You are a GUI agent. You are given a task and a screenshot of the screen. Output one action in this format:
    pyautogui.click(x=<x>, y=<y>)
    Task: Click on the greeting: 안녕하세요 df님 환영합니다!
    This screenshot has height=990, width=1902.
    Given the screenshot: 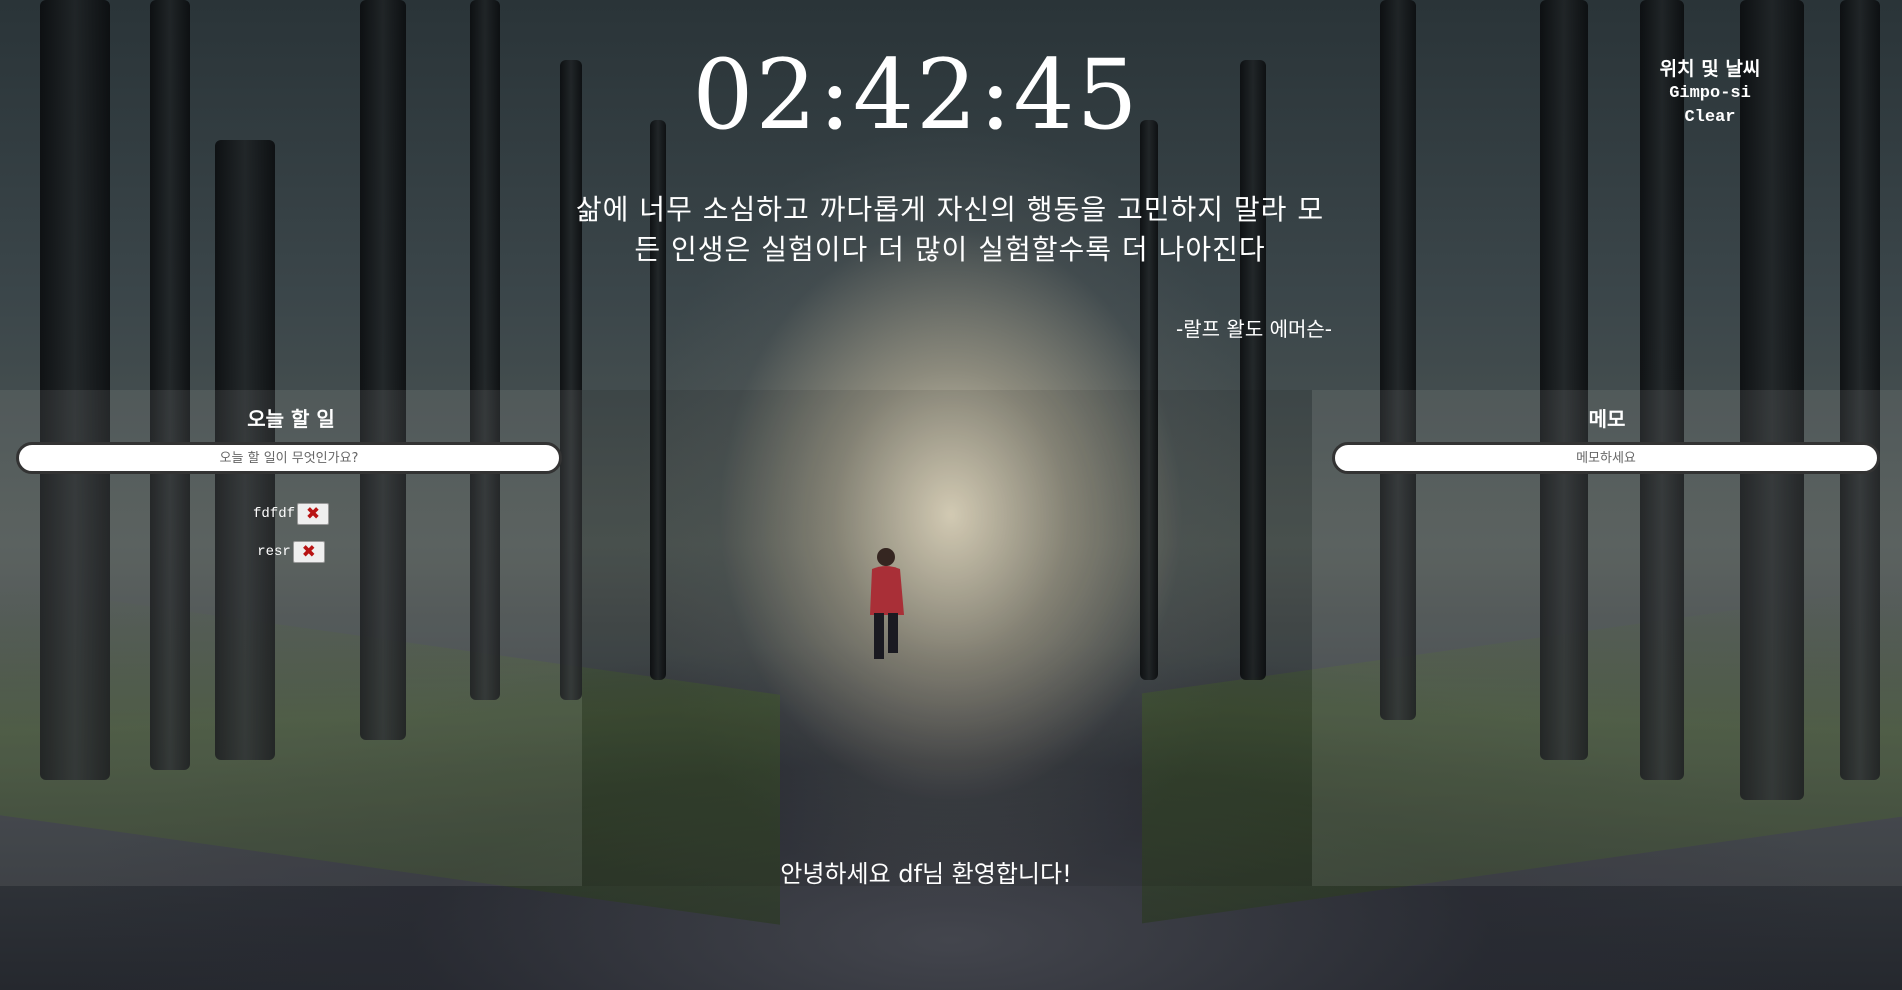 What is the action you would take?
    pyautogui.click(x=951, y=874)
    